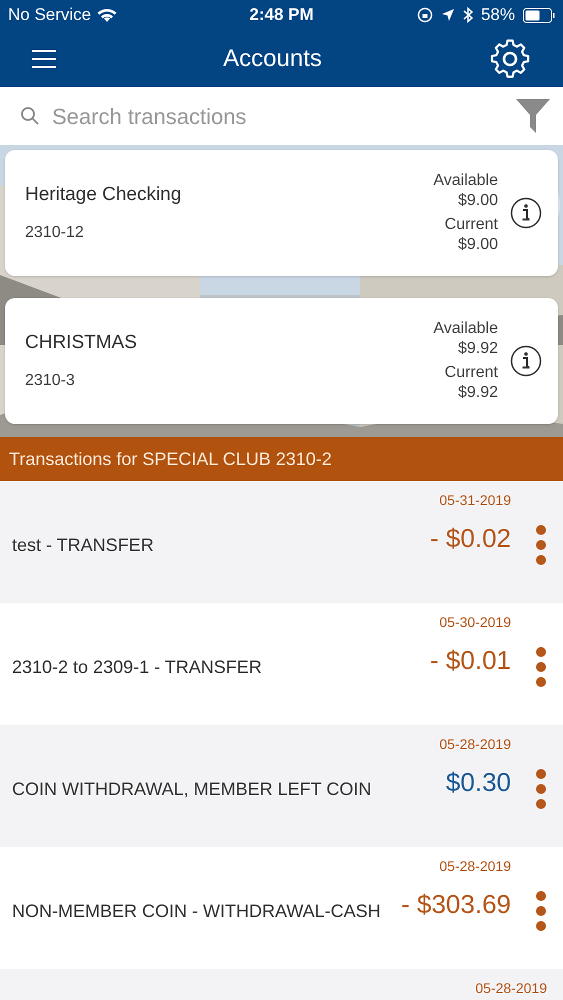 The height and width of the screenshot is (1000, 563). Describe the element at coordinates (83, 545) in the screenshot. I see `transaction-description: test - TRANSFER` at that location.